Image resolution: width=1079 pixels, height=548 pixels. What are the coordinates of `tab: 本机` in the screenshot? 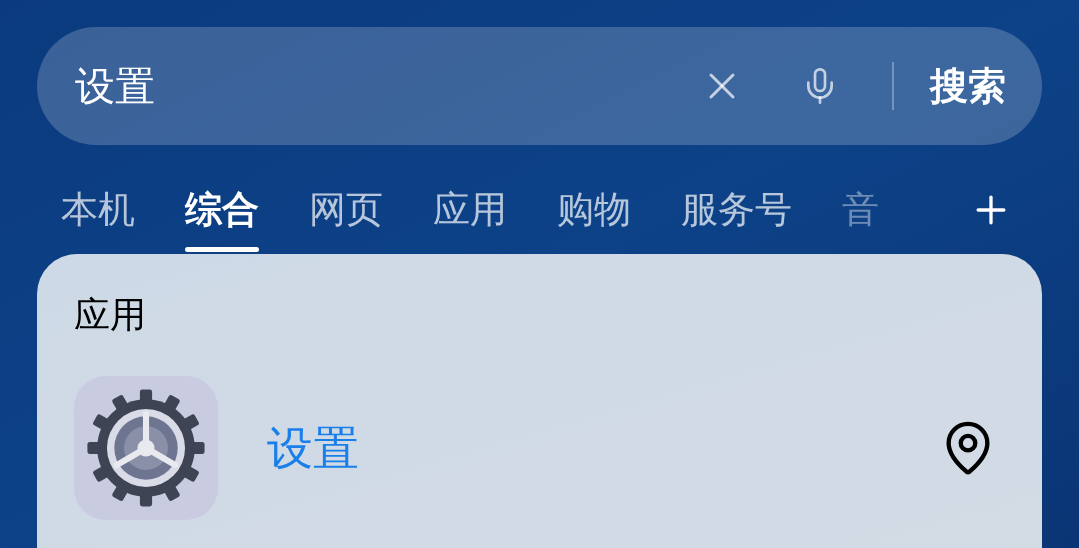 It's located at (98, 218).